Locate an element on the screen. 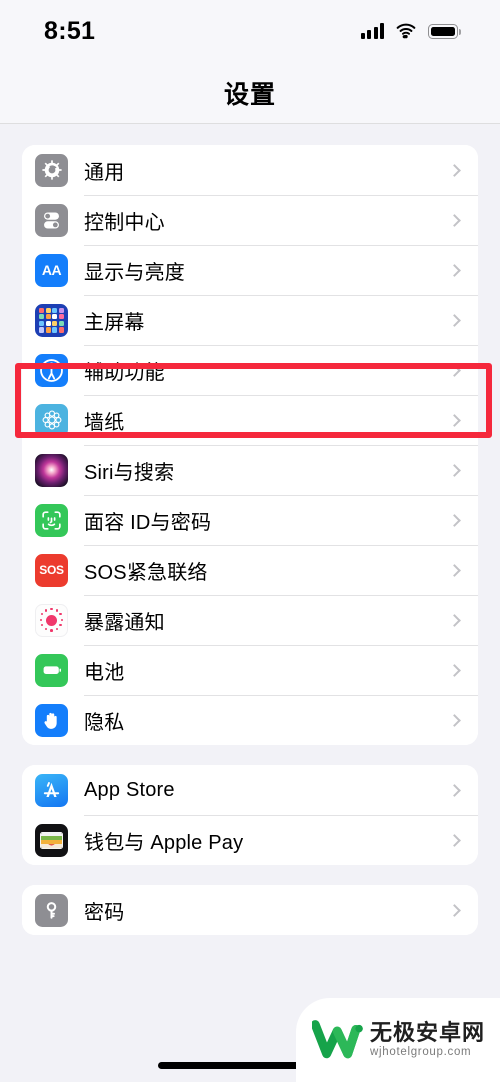 This screenshot has height=1082, width=500. status-bar-indicators is located at coordinates (410, 31).